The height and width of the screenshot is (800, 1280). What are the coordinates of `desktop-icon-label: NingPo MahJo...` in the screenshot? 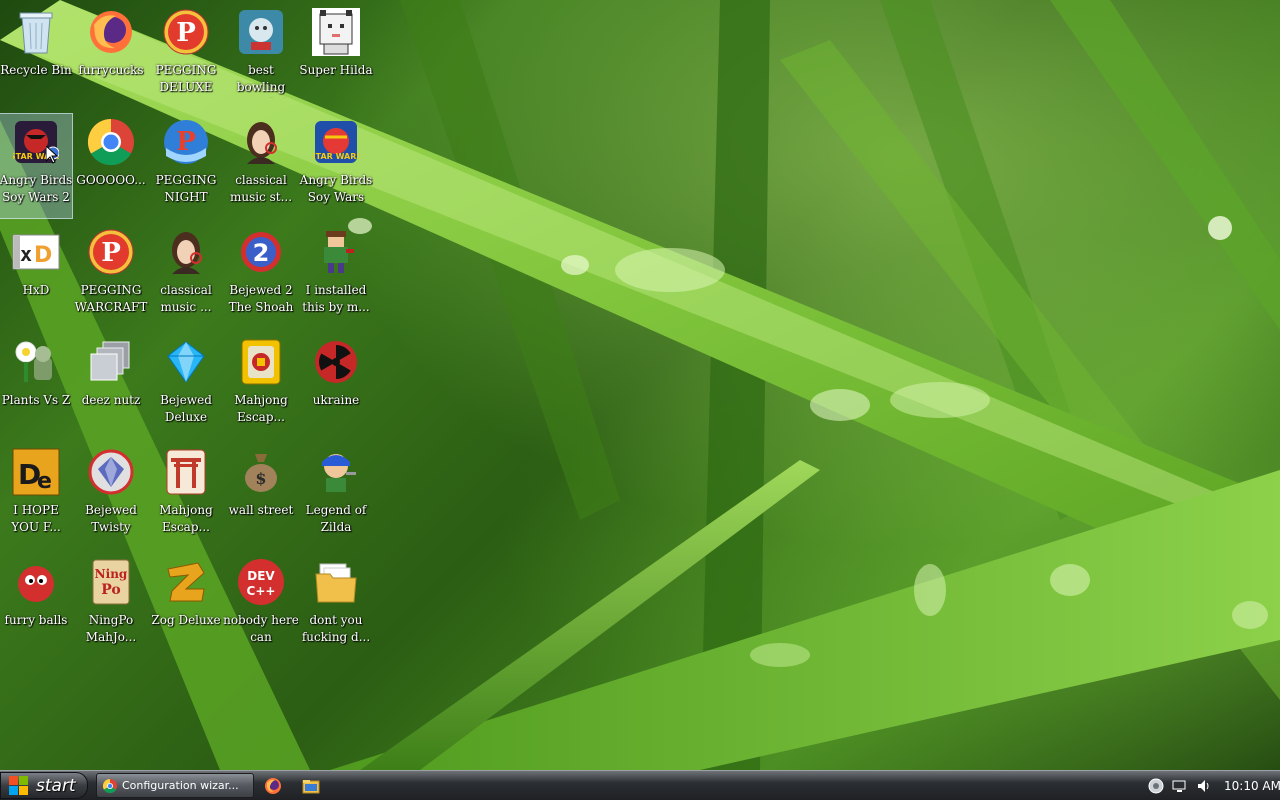 It's located at (111, 628).